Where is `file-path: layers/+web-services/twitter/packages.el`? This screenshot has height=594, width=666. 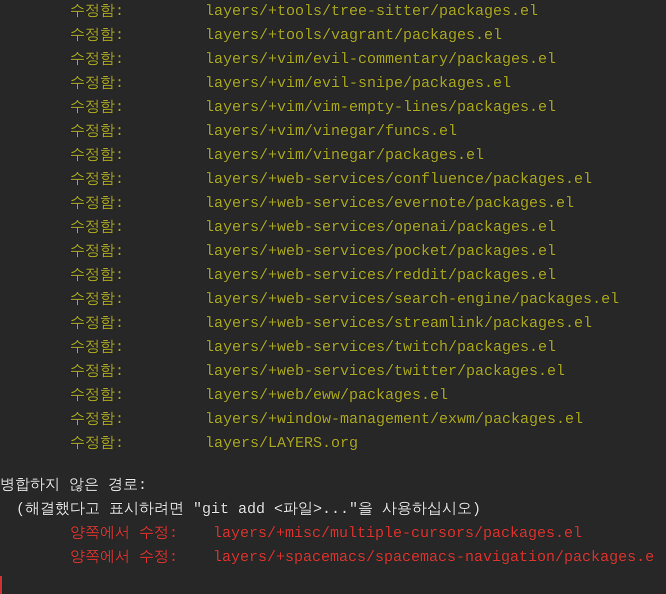 file-path: layers/+web-services/twitter/packages.el is located at coordinates (385, 372).